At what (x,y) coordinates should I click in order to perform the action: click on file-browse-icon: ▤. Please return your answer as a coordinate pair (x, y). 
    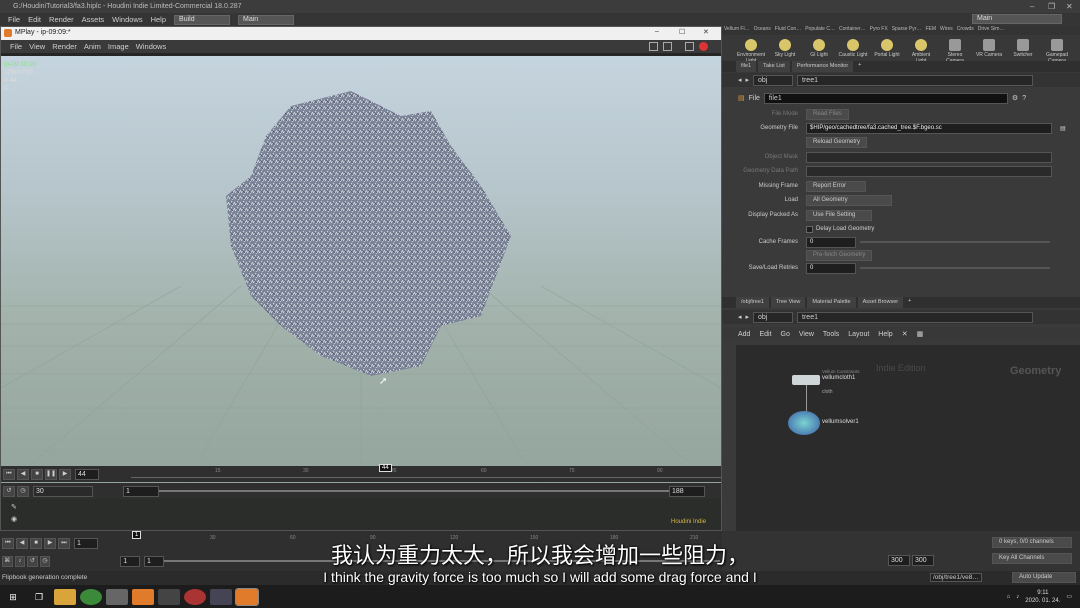
    Looking at the image, I should click on (1063, 128).